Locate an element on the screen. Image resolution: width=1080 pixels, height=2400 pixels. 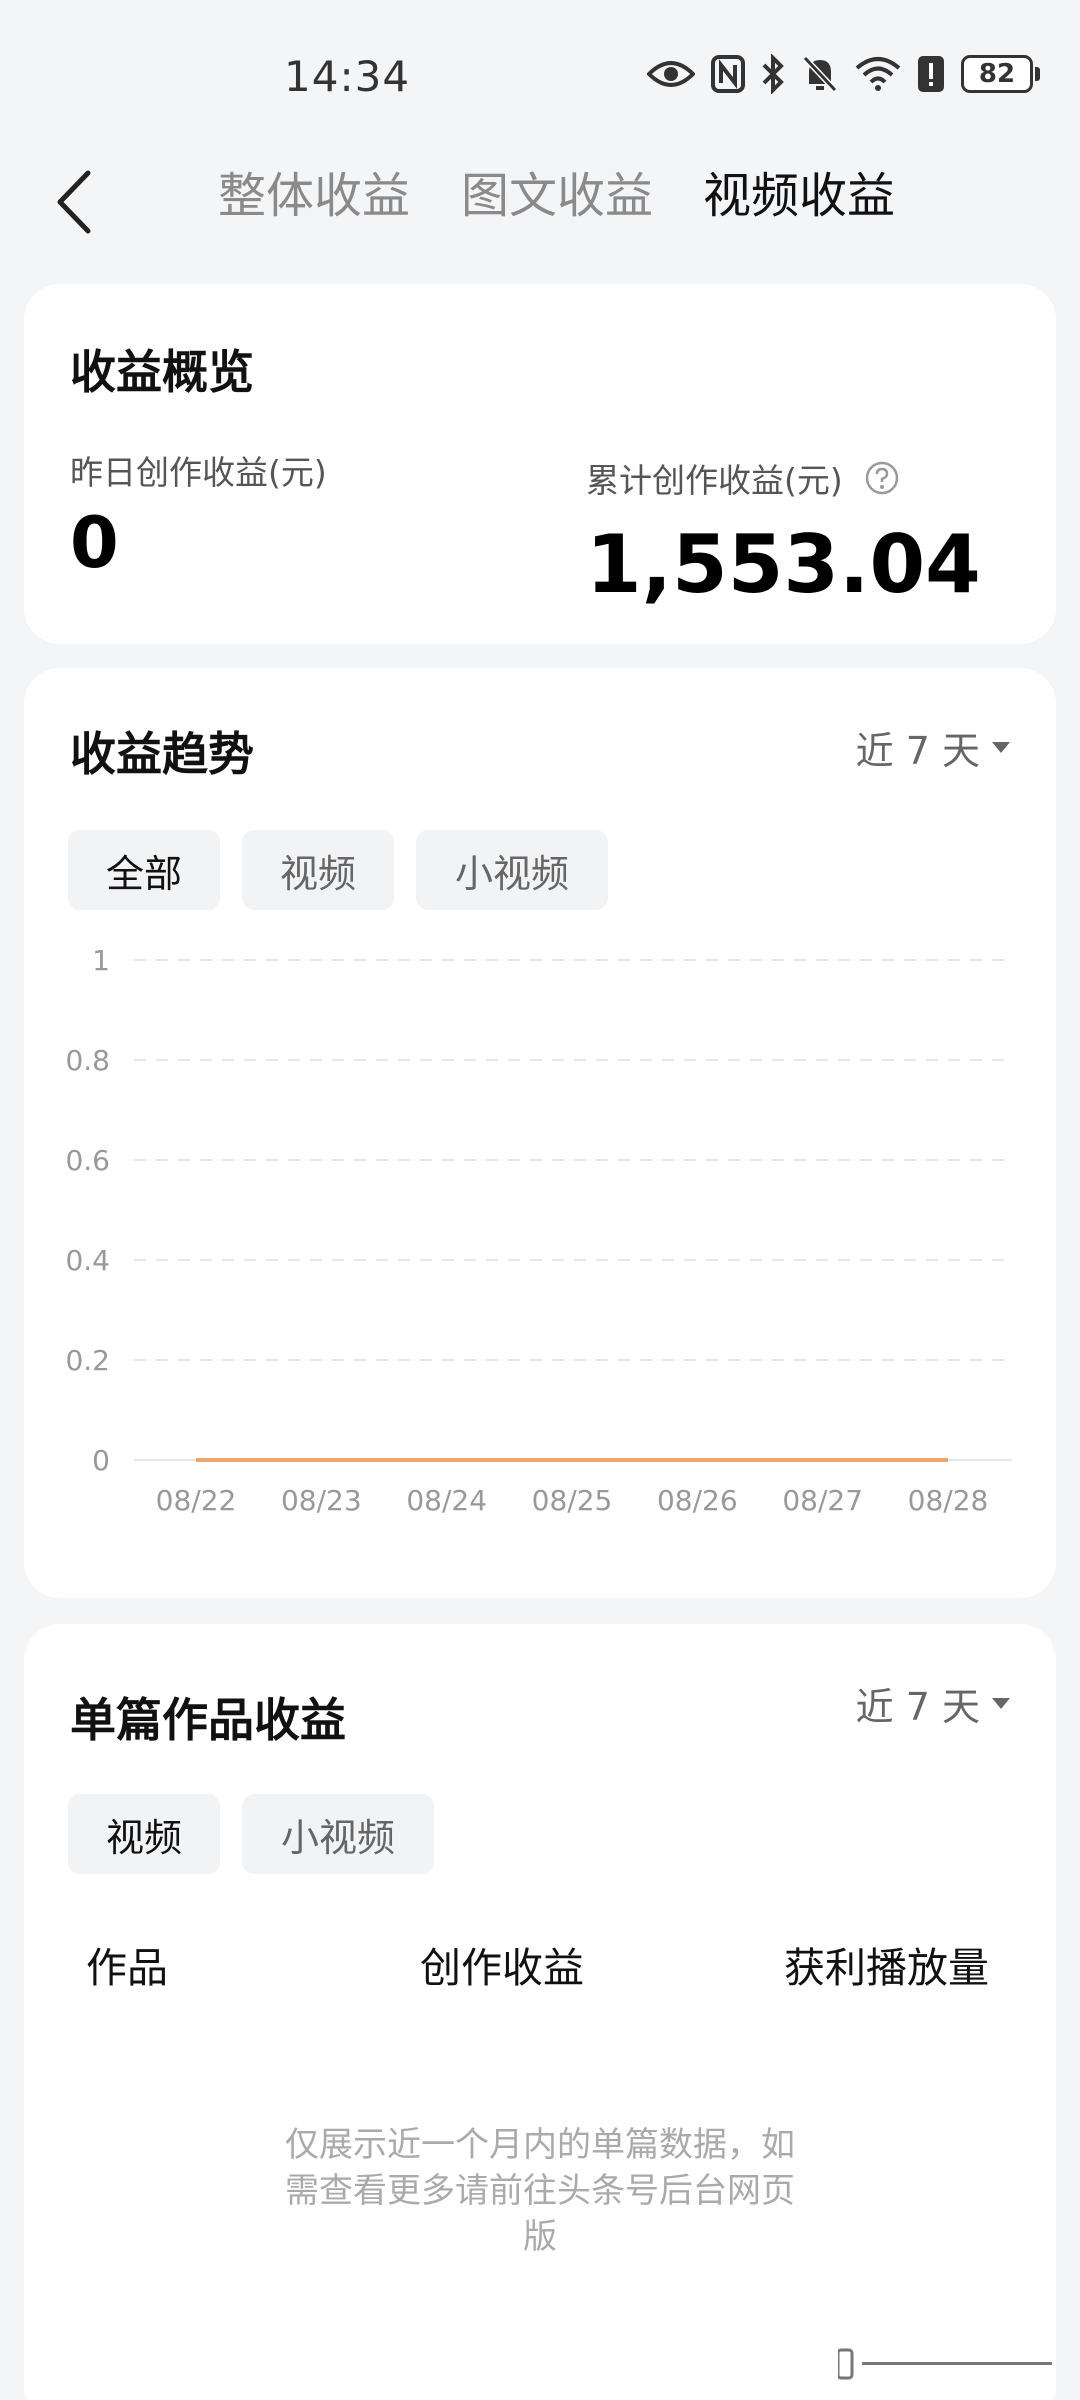
top-nav: 整体收益 图文收益 视频收益 is located at coordinates (540, 195).